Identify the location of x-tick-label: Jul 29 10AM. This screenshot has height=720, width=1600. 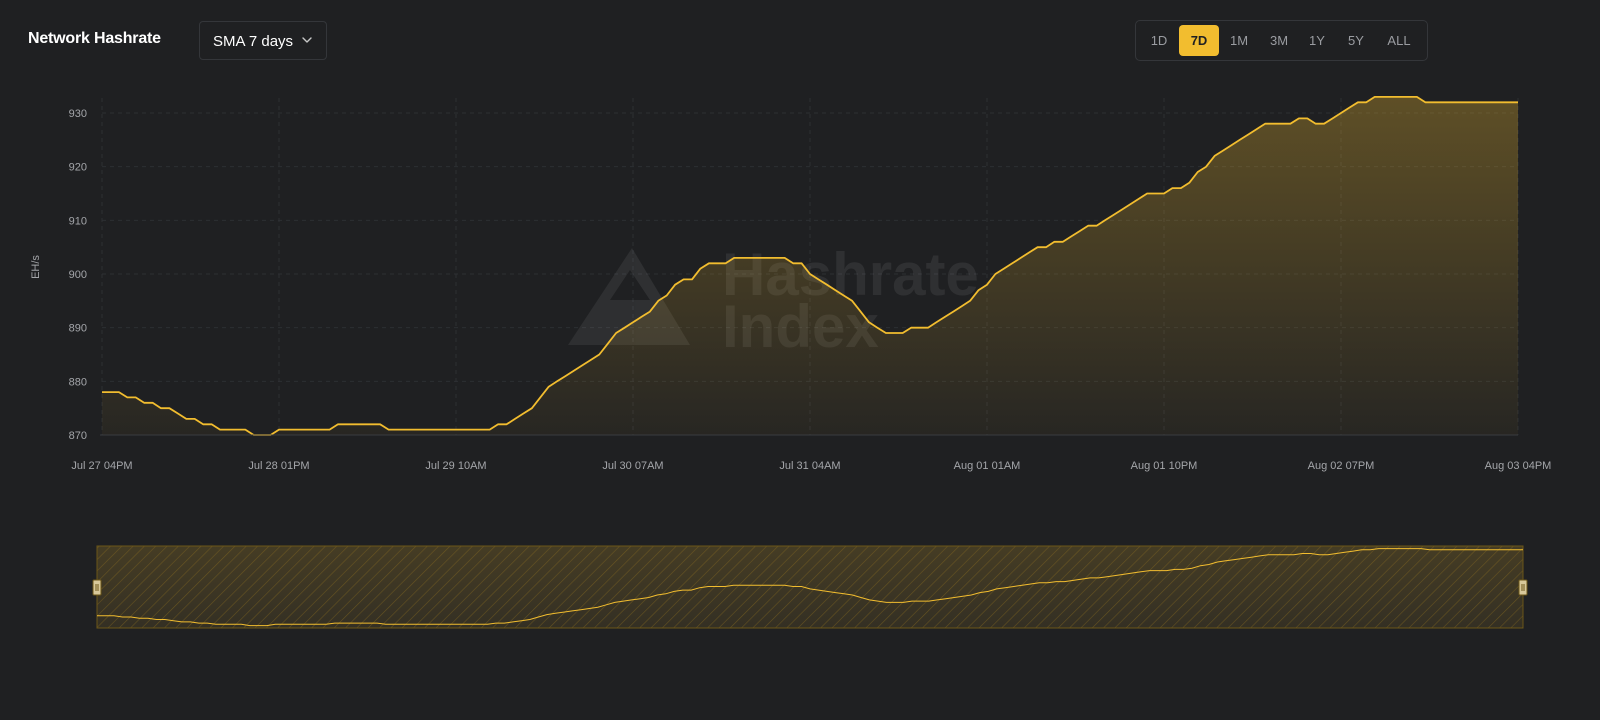
(455, 466).